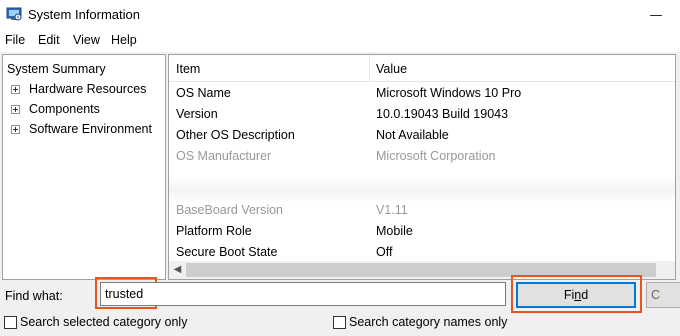  What do you see at coordinates (384, 252) in the screenshot?
I see `row-value: Off` at bounding box center [384, 252].